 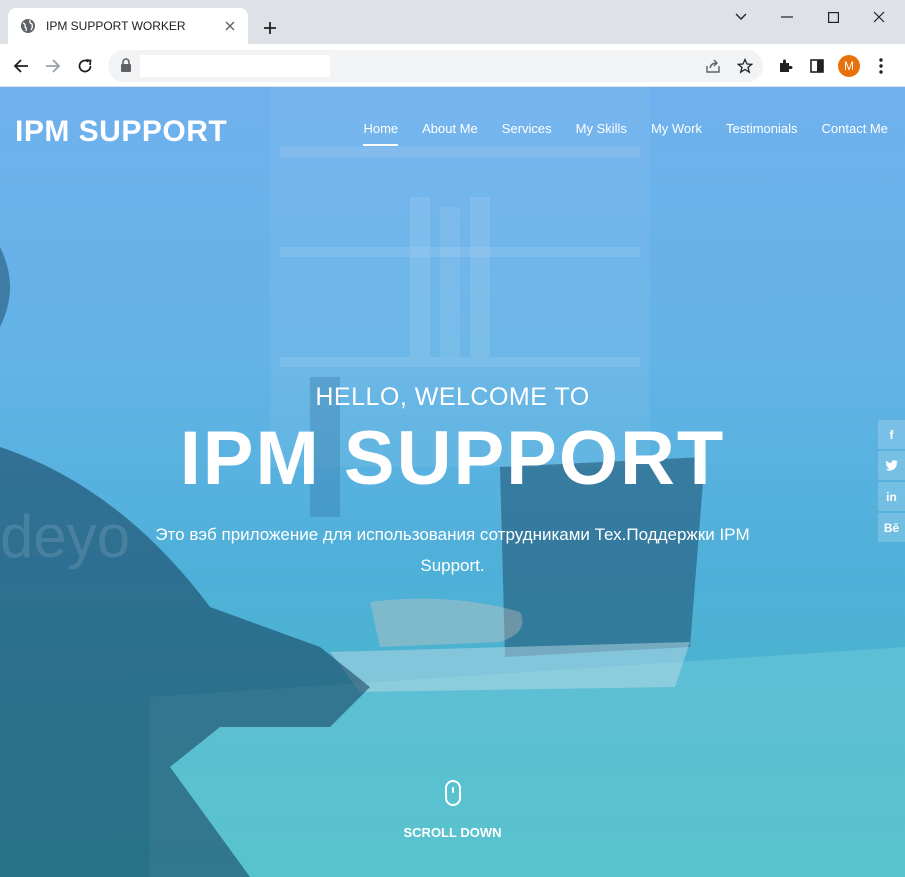 What do you see at coordinates (28, 26) in the screenshot?
I see `globe-icon` at bounding box center [28, 26].